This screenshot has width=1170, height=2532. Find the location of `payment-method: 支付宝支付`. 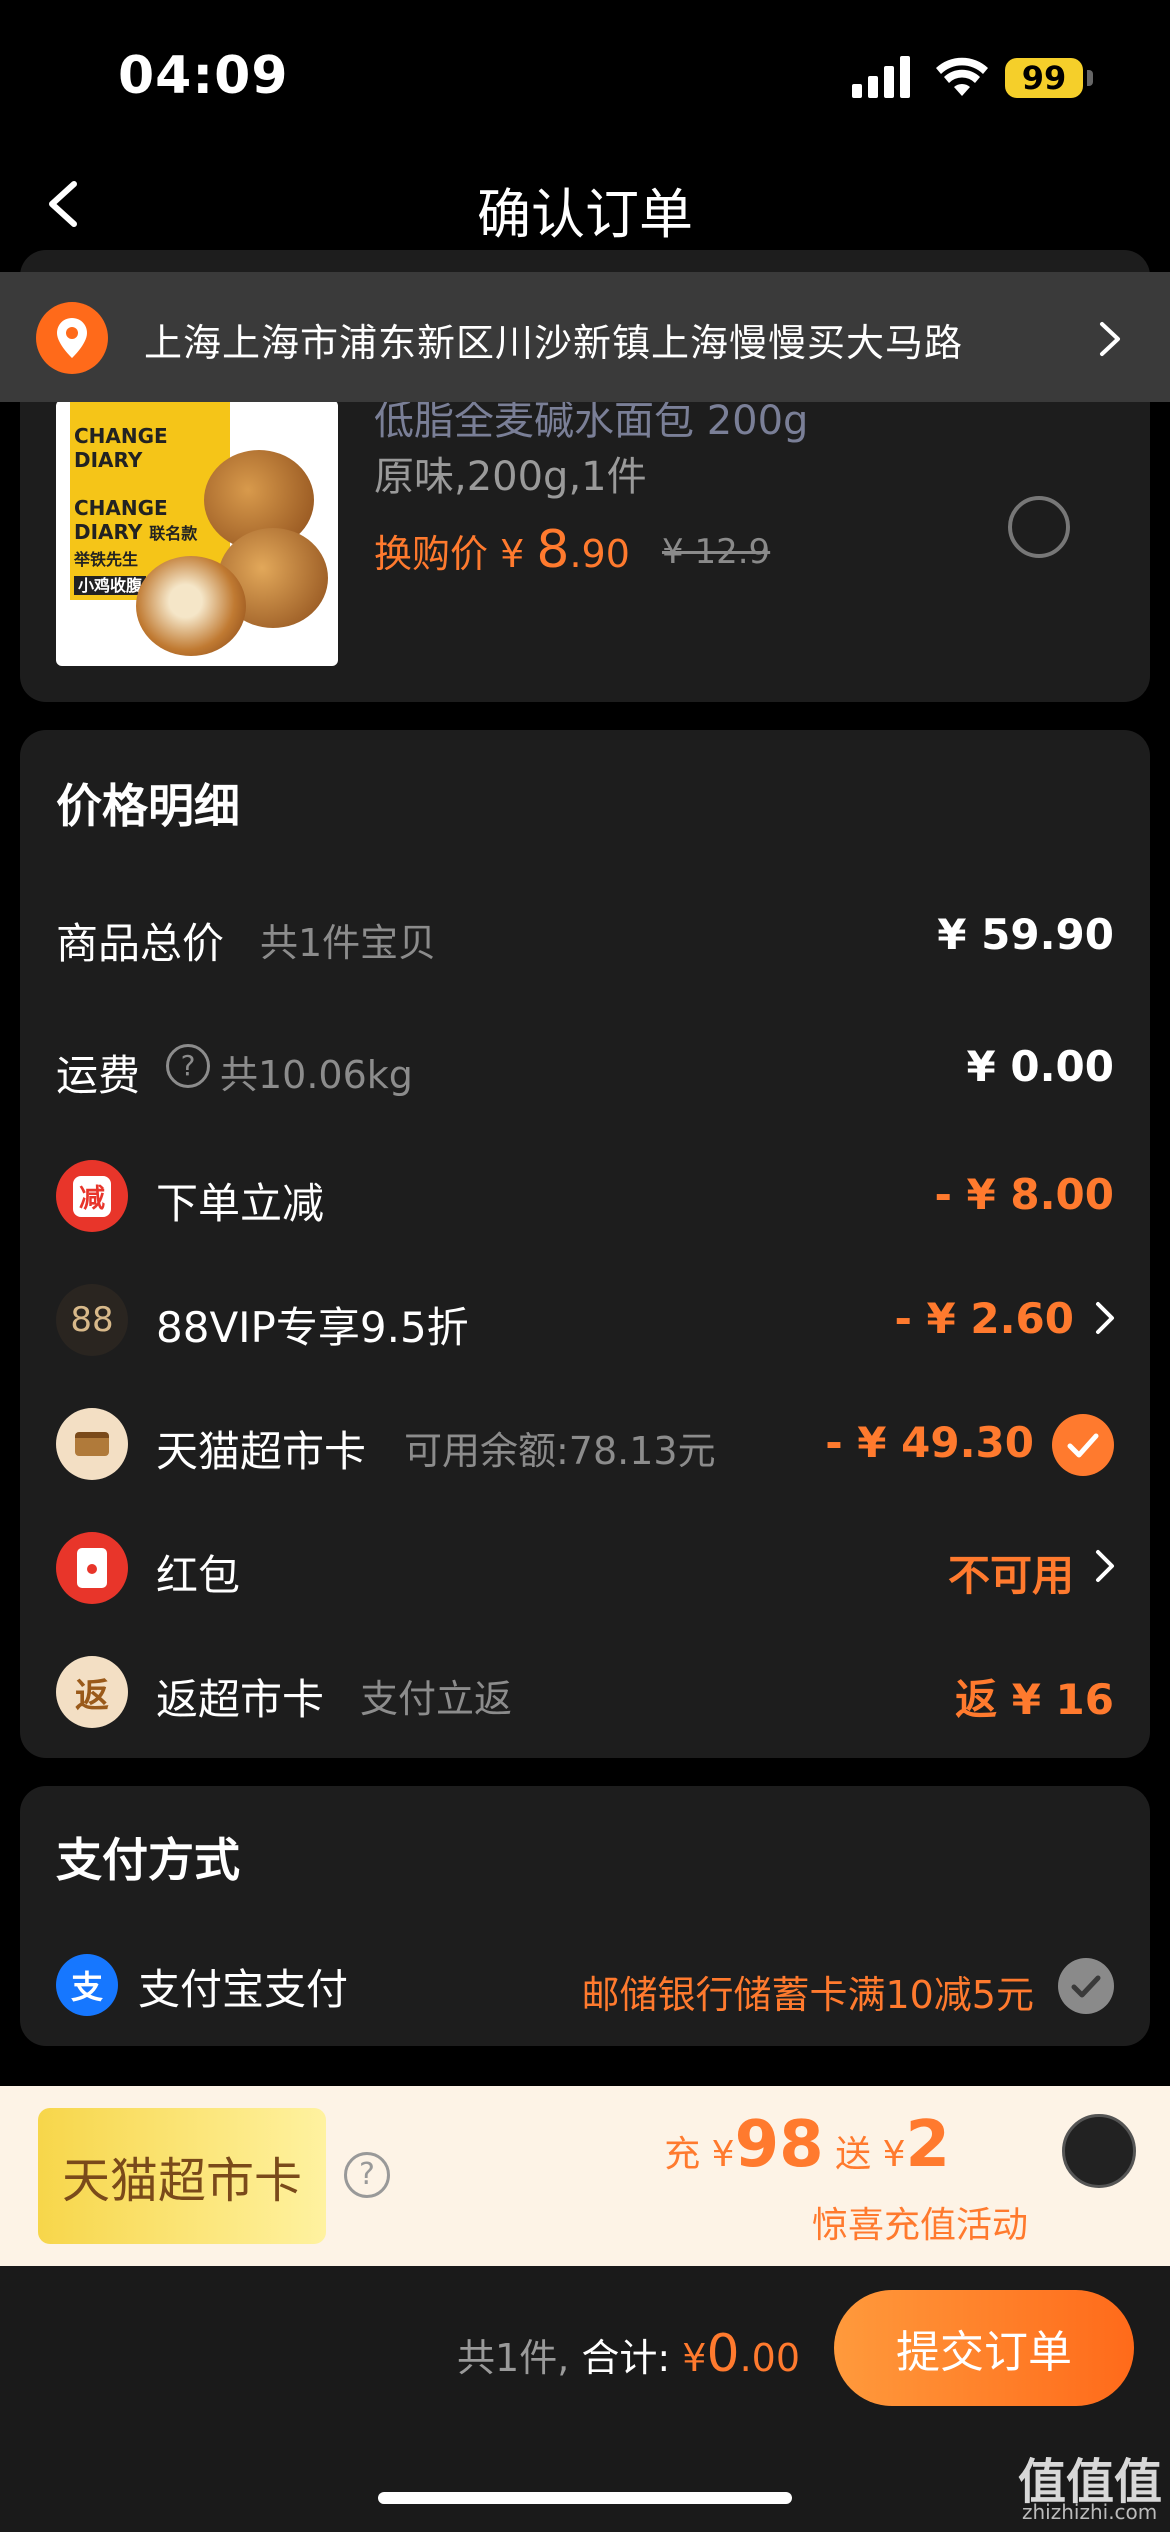

payment-method: 支付宝支付 is located at coordinates (243, 1986).